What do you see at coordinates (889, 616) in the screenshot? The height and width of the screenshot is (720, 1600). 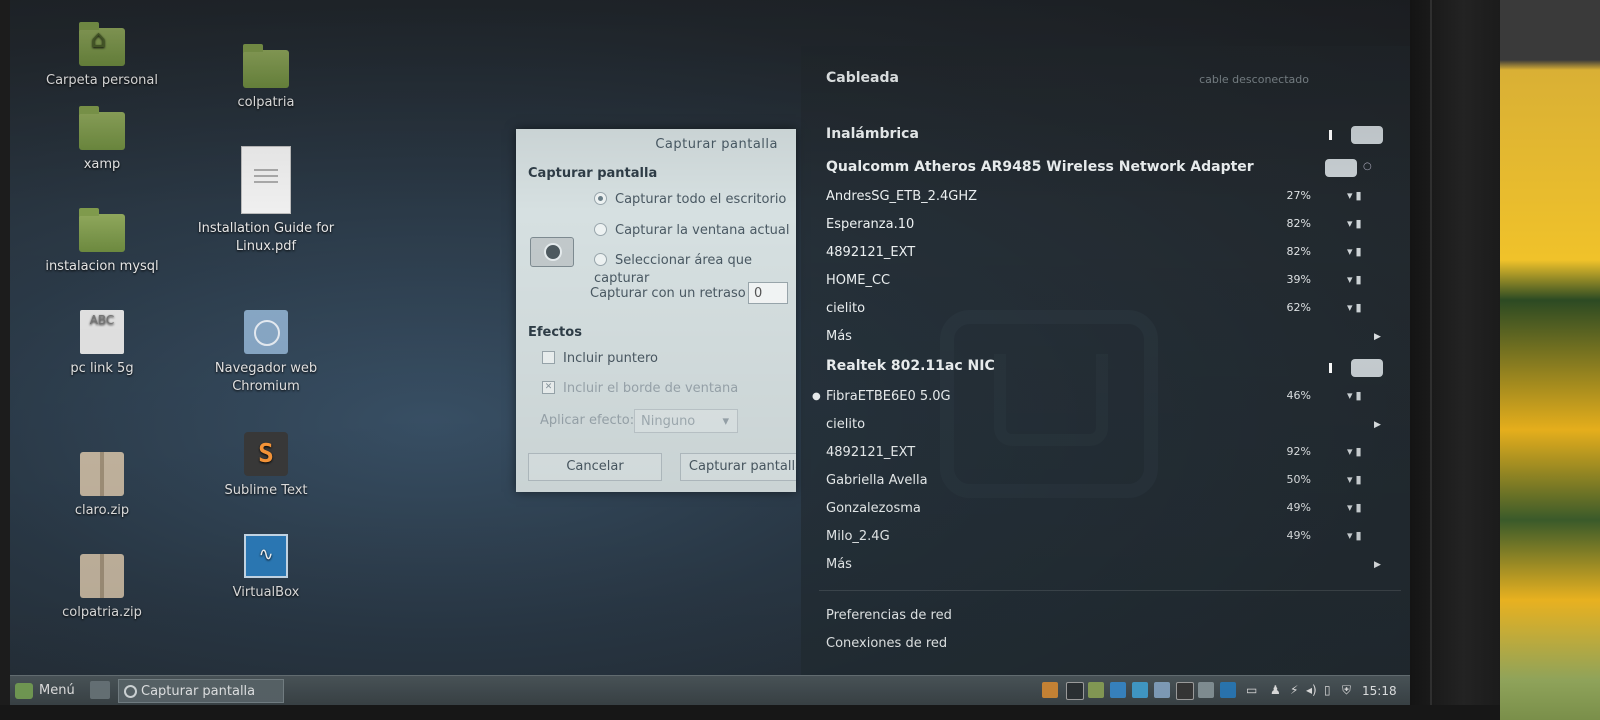 I see `network-preferences-item: Preferencias de red` at bounding box center [889, 616].